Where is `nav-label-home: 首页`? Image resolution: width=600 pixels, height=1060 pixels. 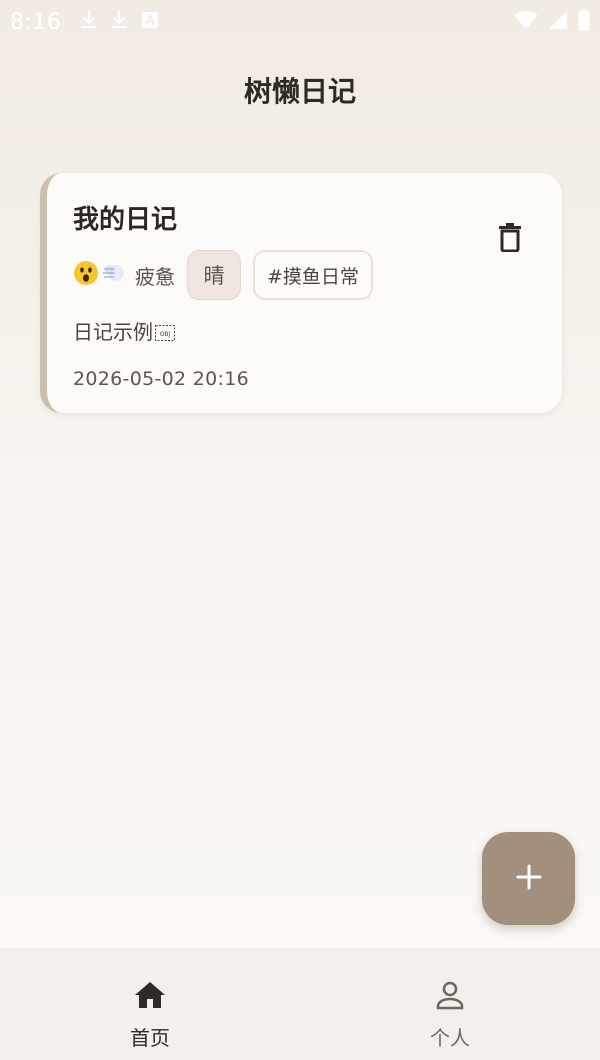
nav-label-home: 首页 is located at coordinates (150, 1038).